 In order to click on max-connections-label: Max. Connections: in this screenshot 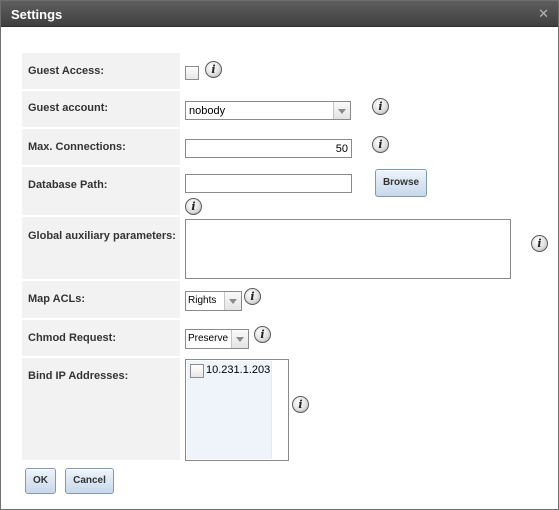, I will do `click(77, 147)`.